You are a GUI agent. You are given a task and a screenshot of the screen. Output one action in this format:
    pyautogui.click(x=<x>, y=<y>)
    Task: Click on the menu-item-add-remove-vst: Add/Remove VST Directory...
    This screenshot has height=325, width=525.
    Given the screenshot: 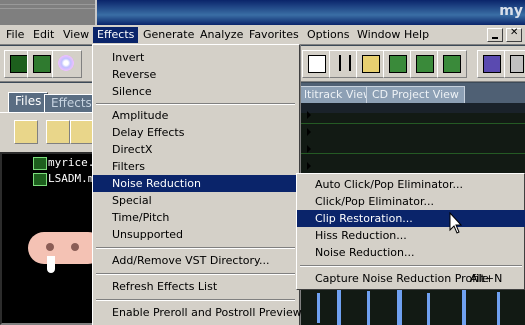 What is the action you would take?
    pyautogui.click(x=205, y=260)
    